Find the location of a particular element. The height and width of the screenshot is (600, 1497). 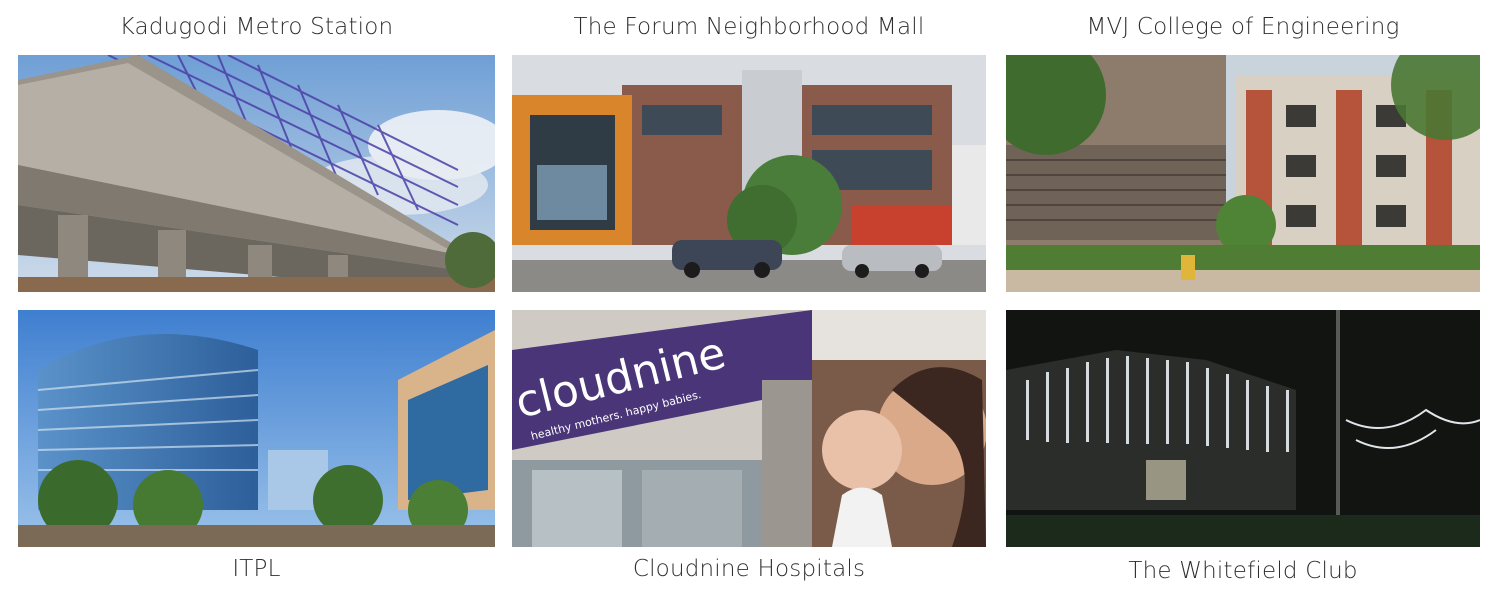

photo-whitefield-club is located at coordinates (1243, 428).